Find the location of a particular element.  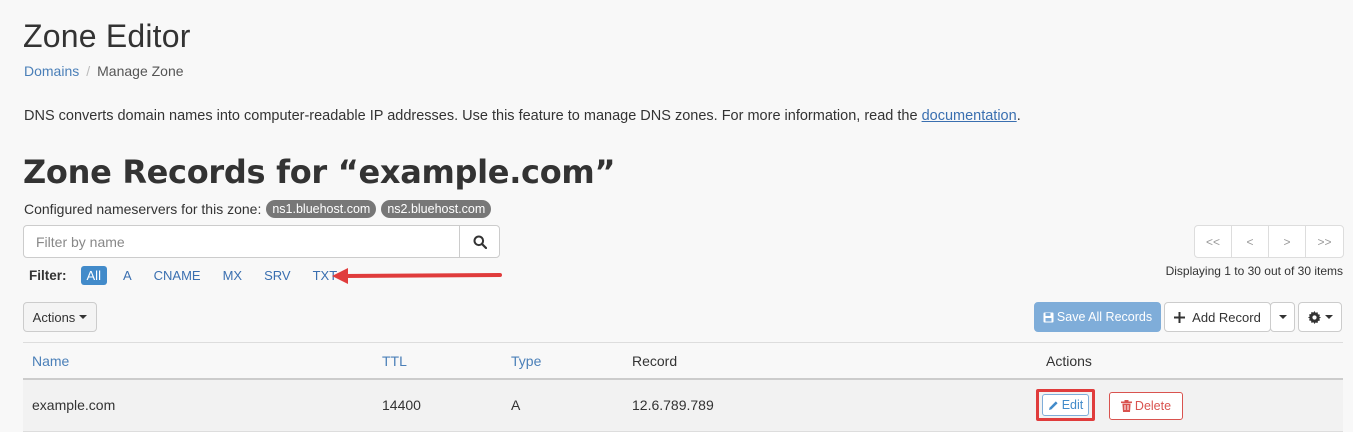

first-page-button: << is located at coordinates (1213, 241).